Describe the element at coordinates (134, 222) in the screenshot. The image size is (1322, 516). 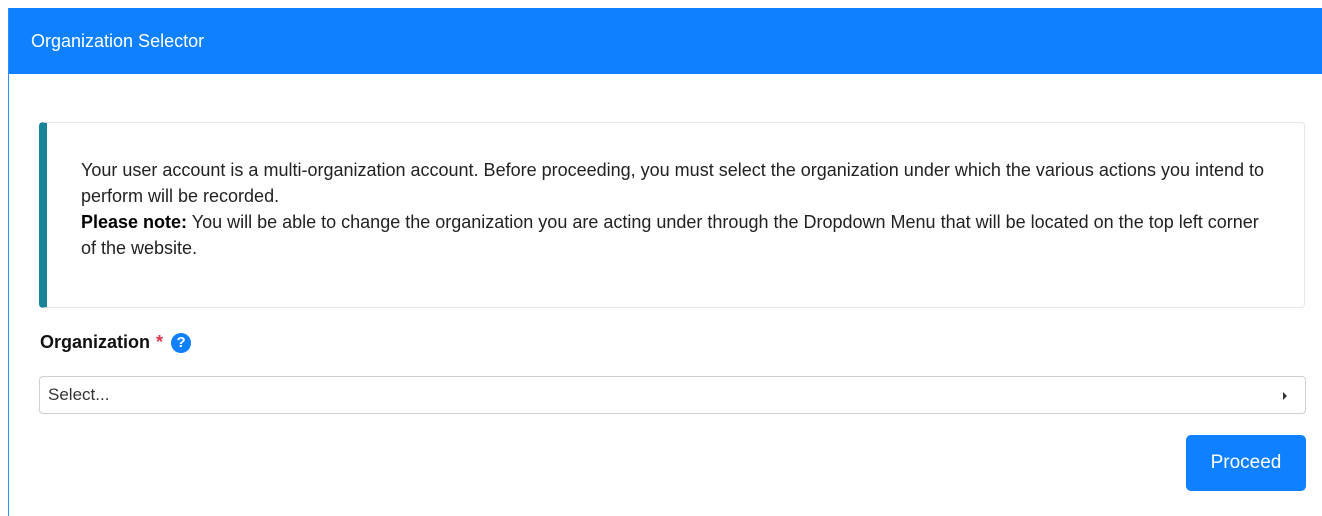
I see `note-label: Please note:` at that location.